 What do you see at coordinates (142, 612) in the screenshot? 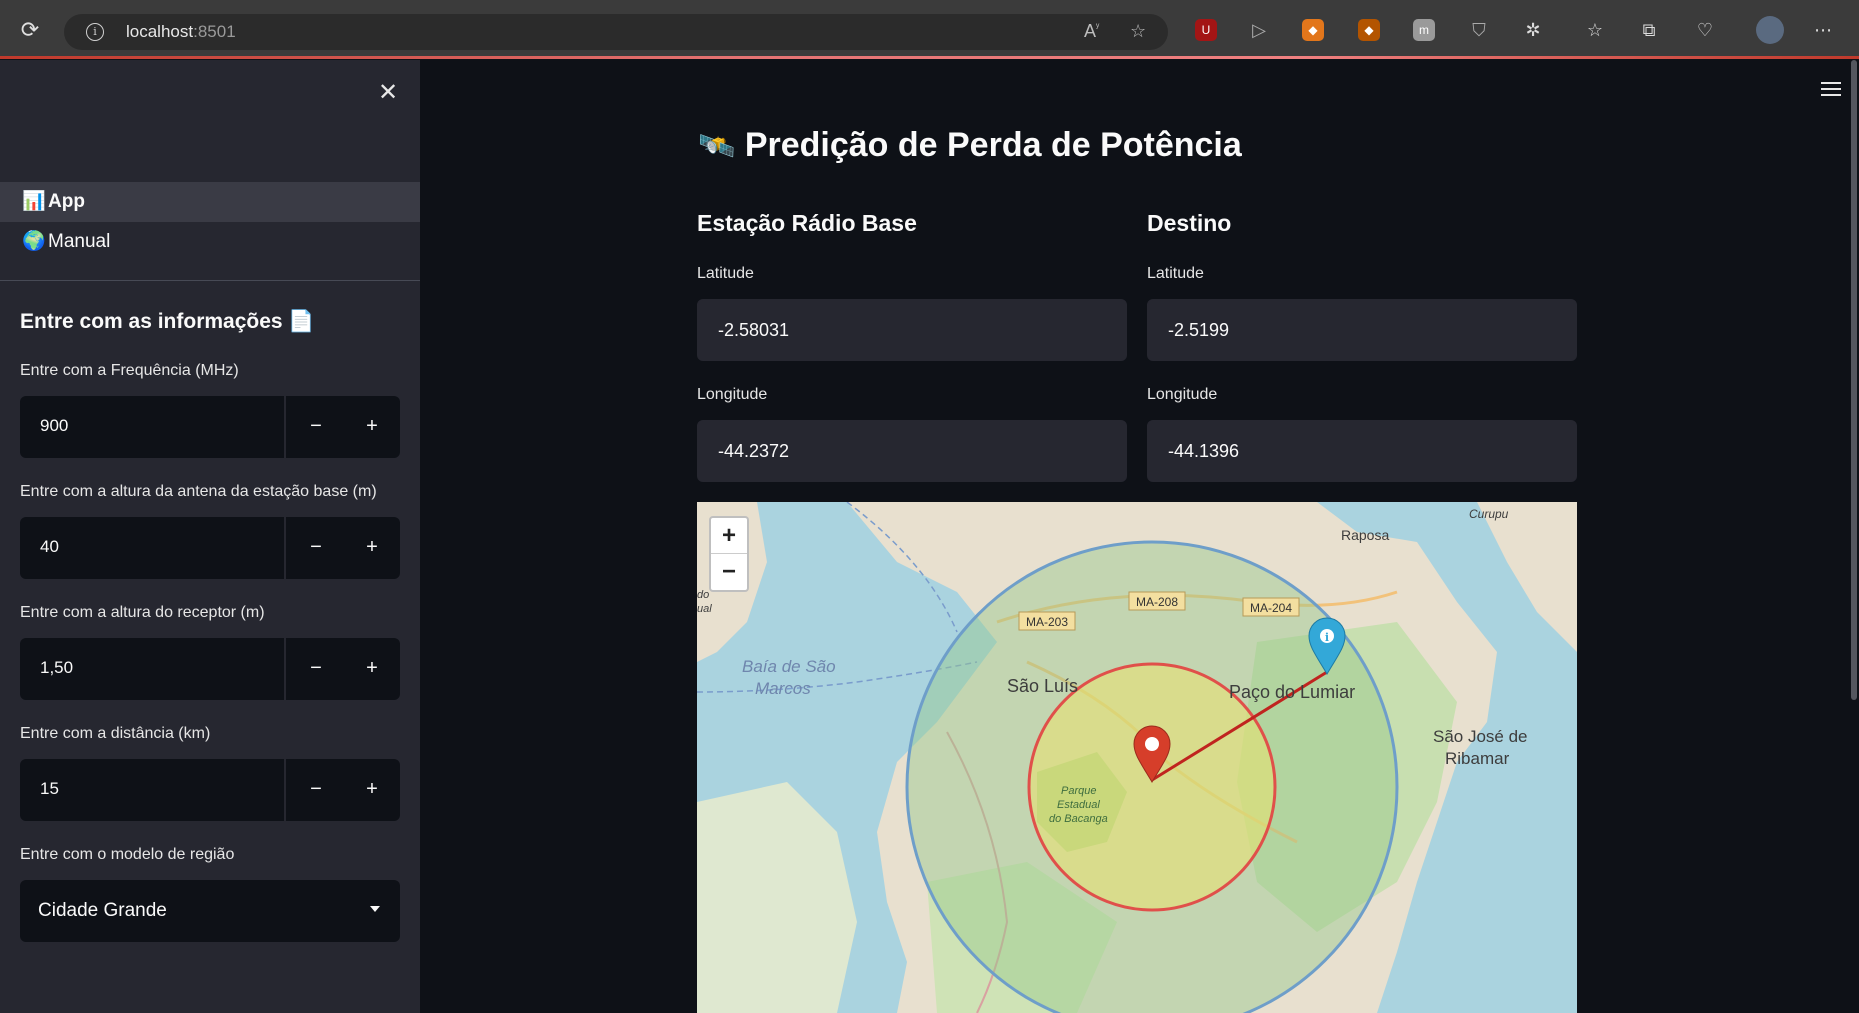
I see `receiver-height-label: Entre com a altura do receptor (m)` at bounding box center [142, 612].